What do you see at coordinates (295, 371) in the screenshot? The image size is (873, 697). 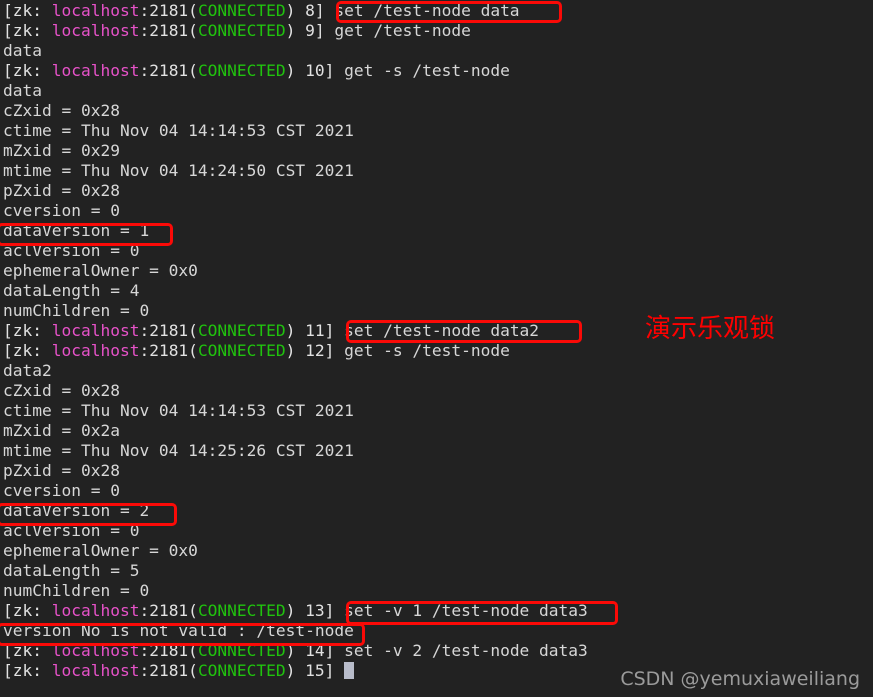 I see `terminal-output-line: data2` at bounding box center [295, 371].